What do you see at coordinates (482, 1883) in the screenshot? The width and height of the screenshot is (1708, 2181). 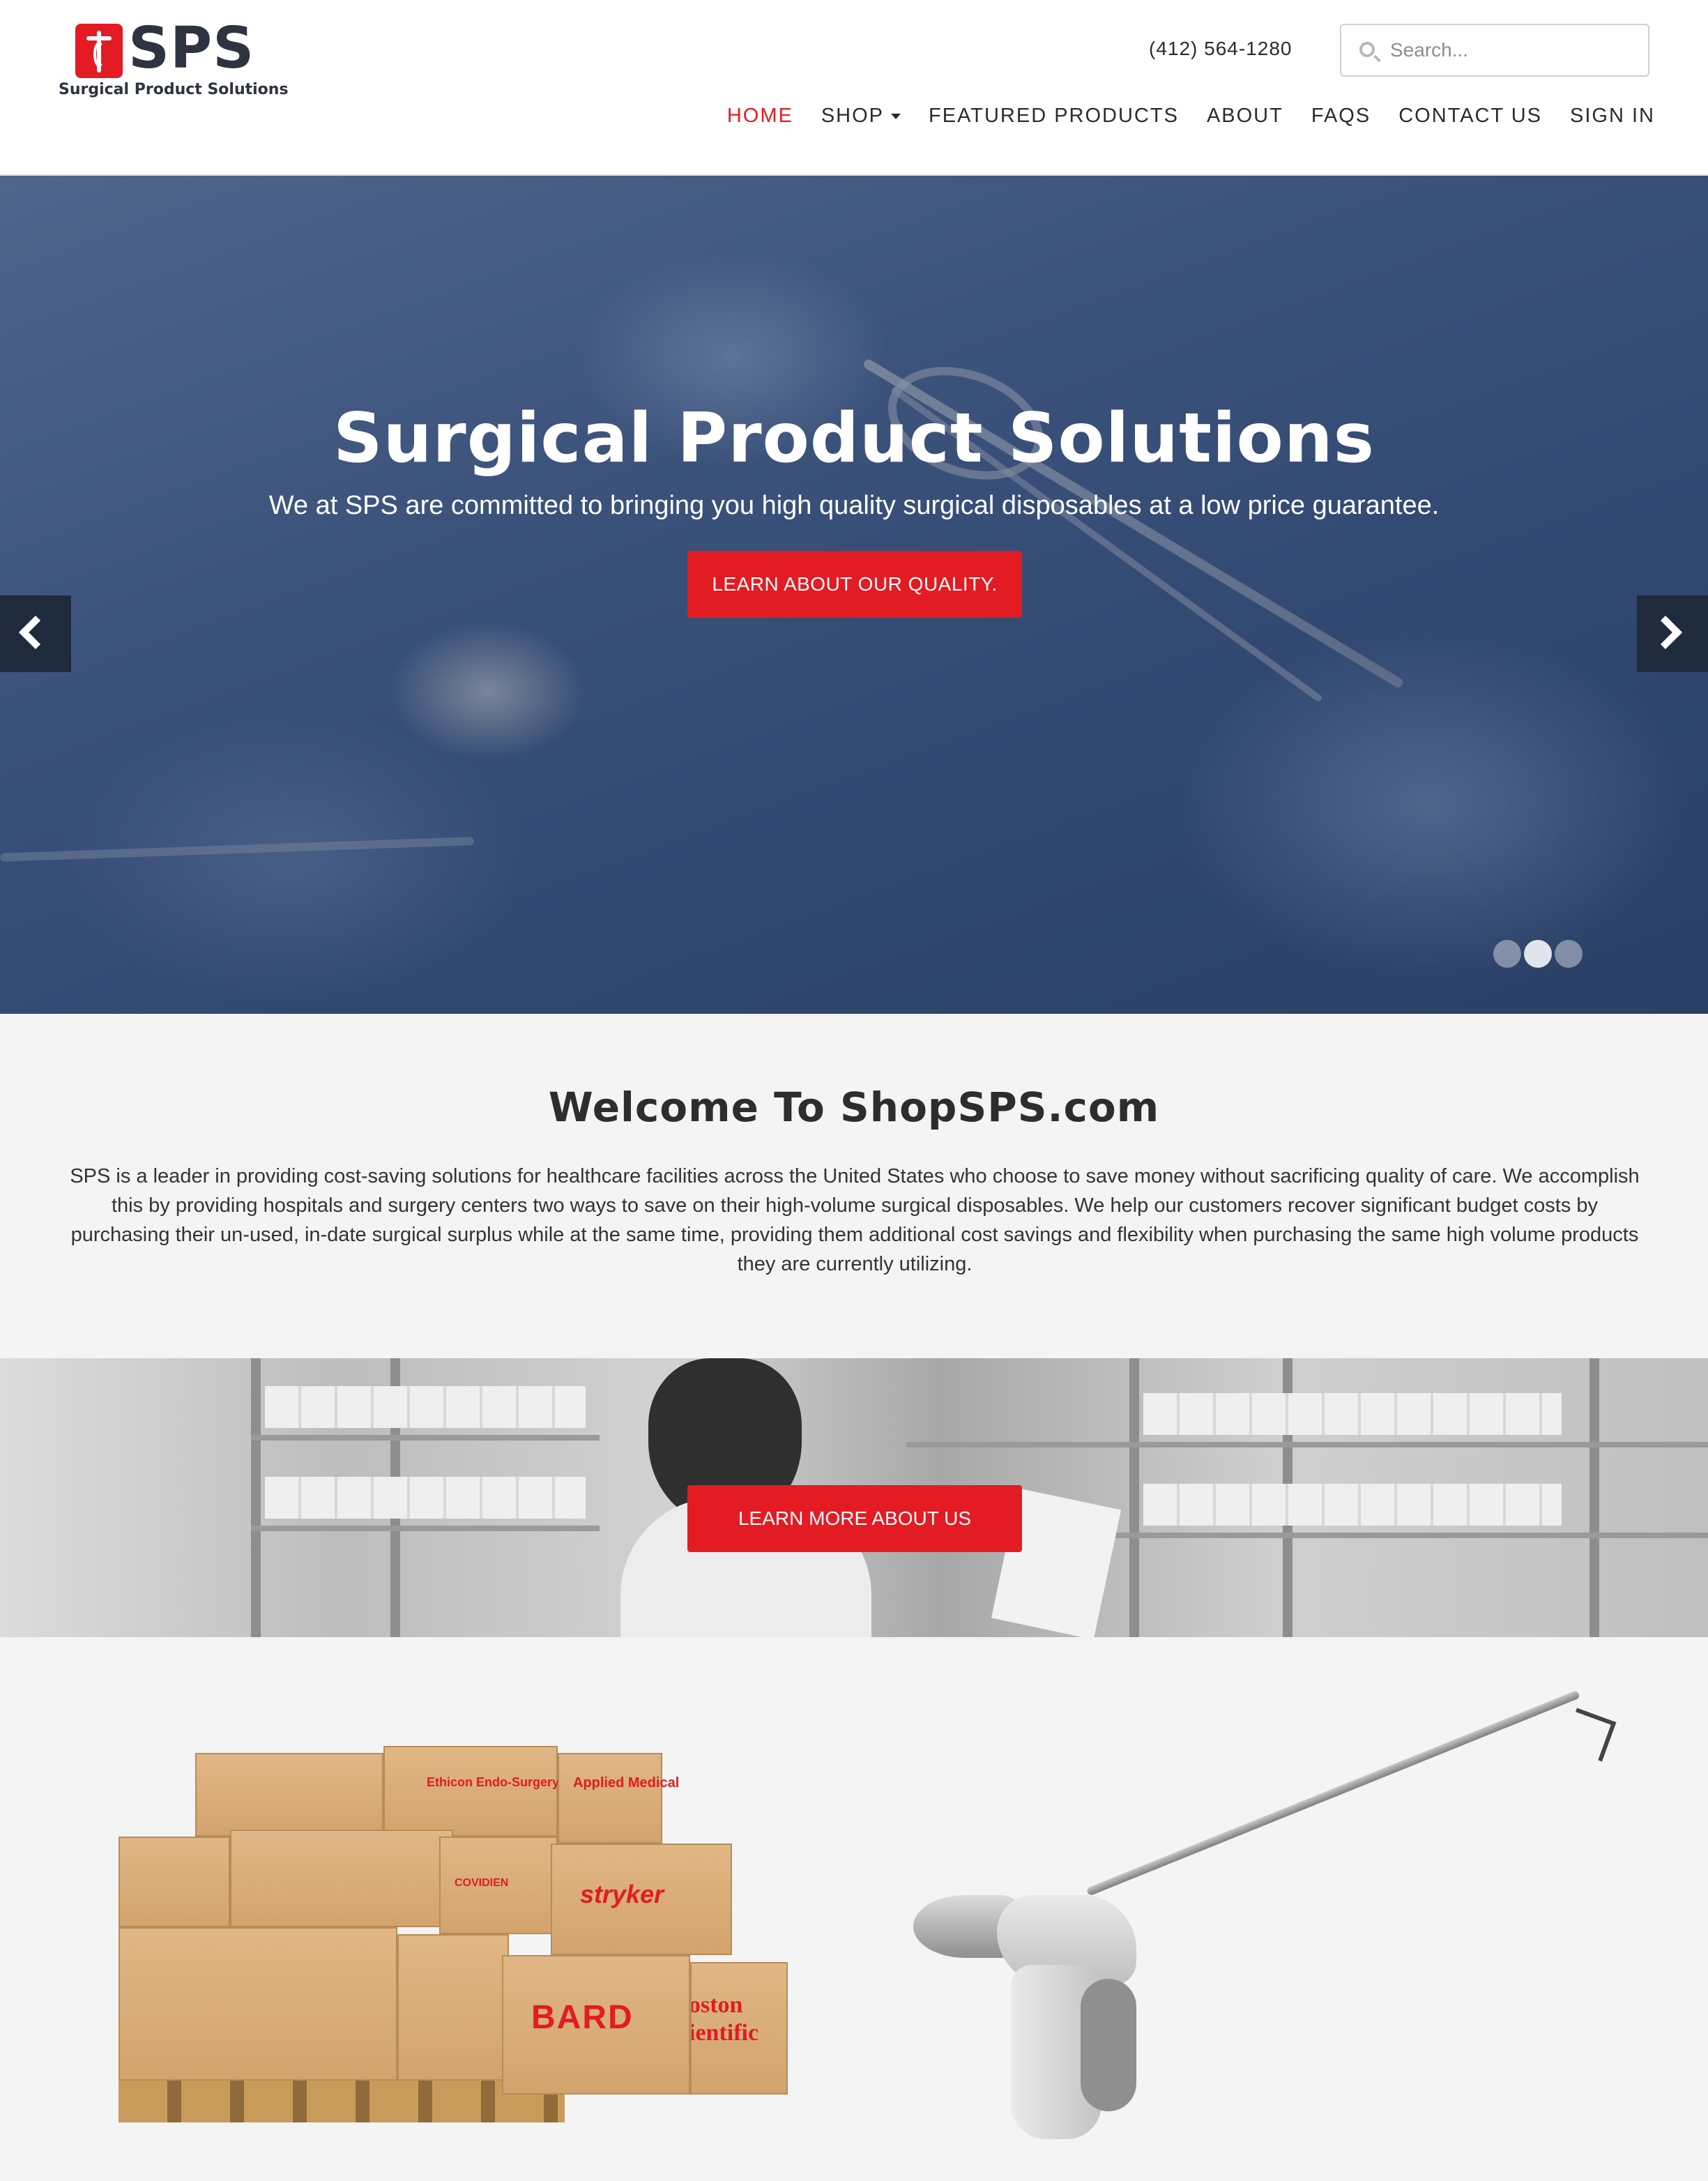 I see `brand-covidien: COVIDIEN` at bounding box center [482, 1883].